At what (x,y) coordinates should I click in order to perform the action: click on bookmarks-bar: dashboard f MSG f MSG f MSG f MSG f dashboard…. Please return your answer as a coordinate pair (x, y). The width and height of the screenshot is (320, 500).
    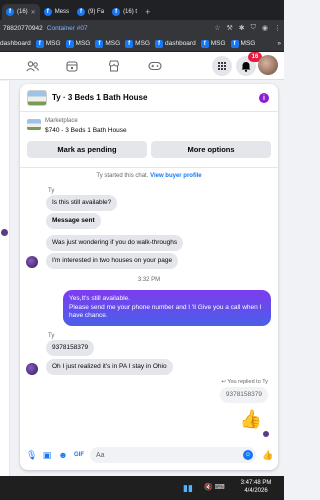
    Looking at the image, I should click on (142, 44).